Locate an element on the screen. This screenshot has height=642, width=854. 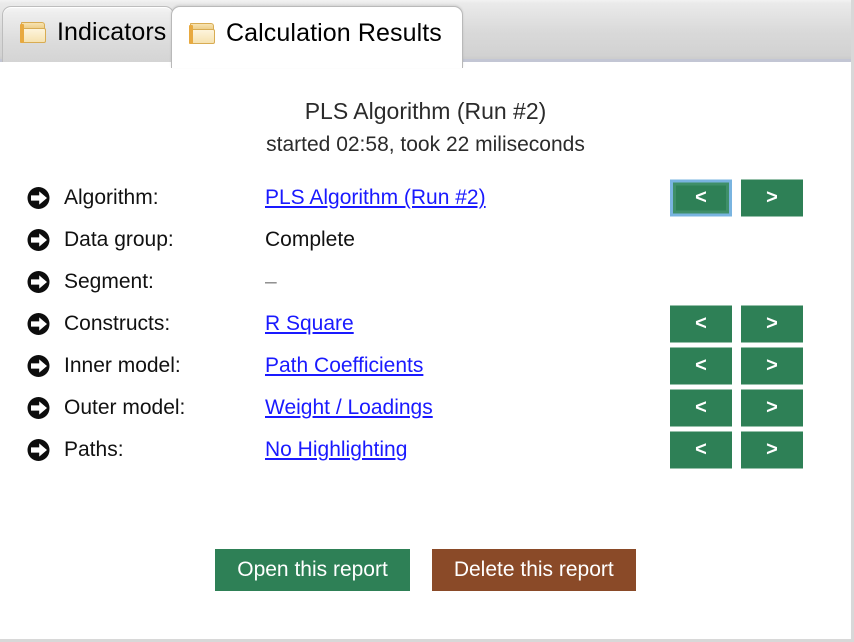
detail-row: Outer model: Weight / Loadings < > is located at coordinates (425, 408).